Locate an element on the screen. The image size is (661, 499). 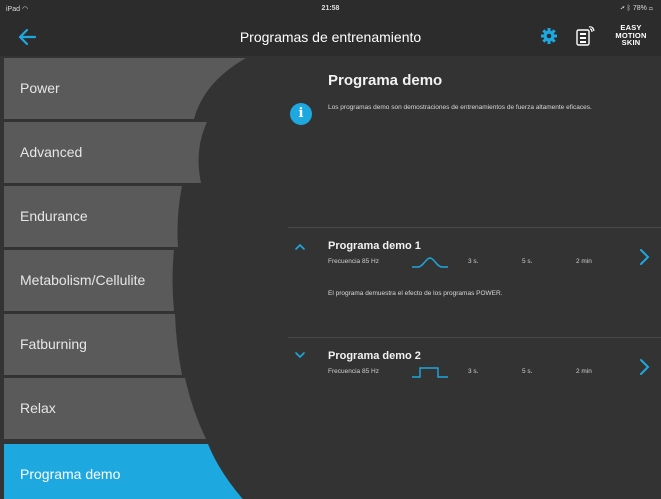
sidebar-item-endurance: Endurance is located at coordinates (153, 216).